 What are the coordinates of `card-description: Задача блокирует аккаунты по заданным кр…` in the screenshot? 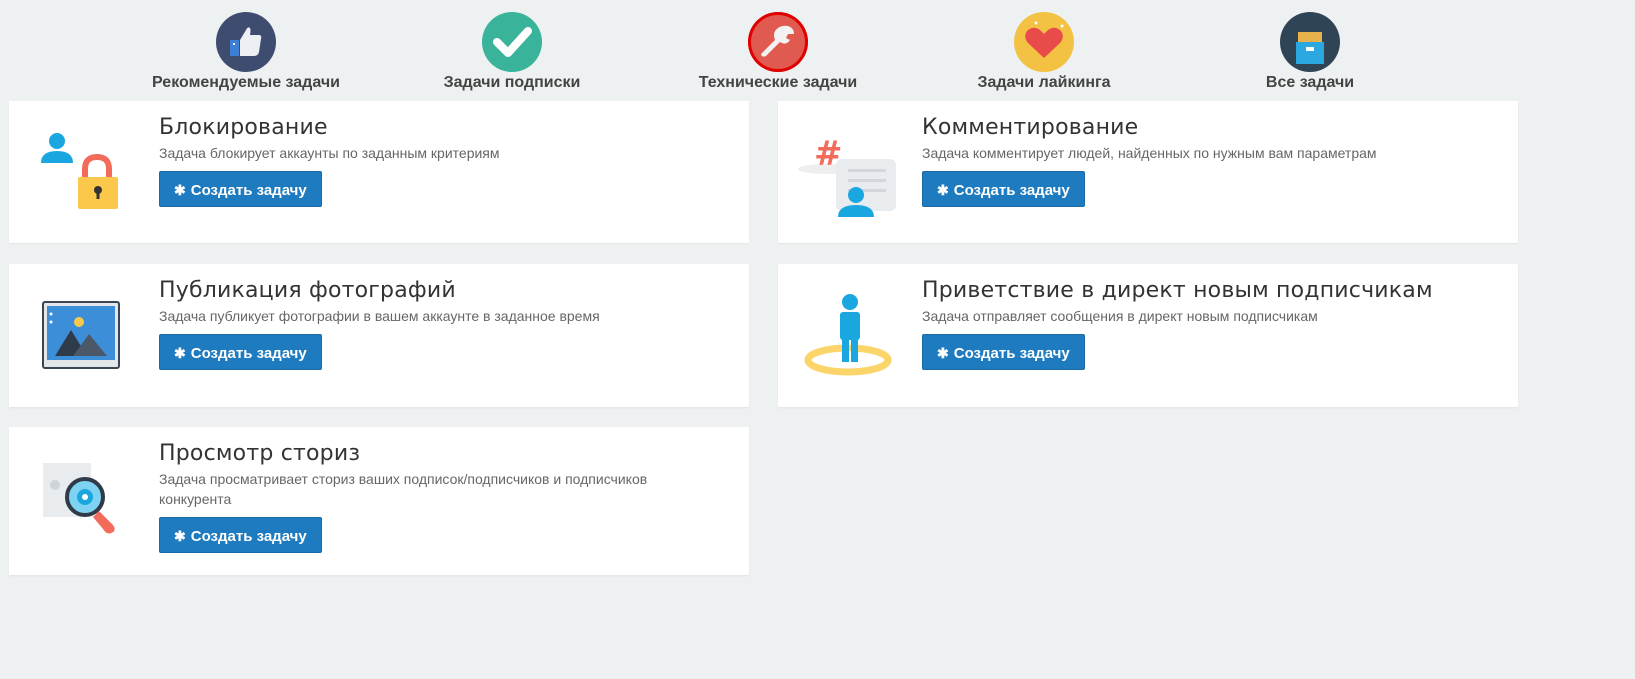 It's located at (329, 153).